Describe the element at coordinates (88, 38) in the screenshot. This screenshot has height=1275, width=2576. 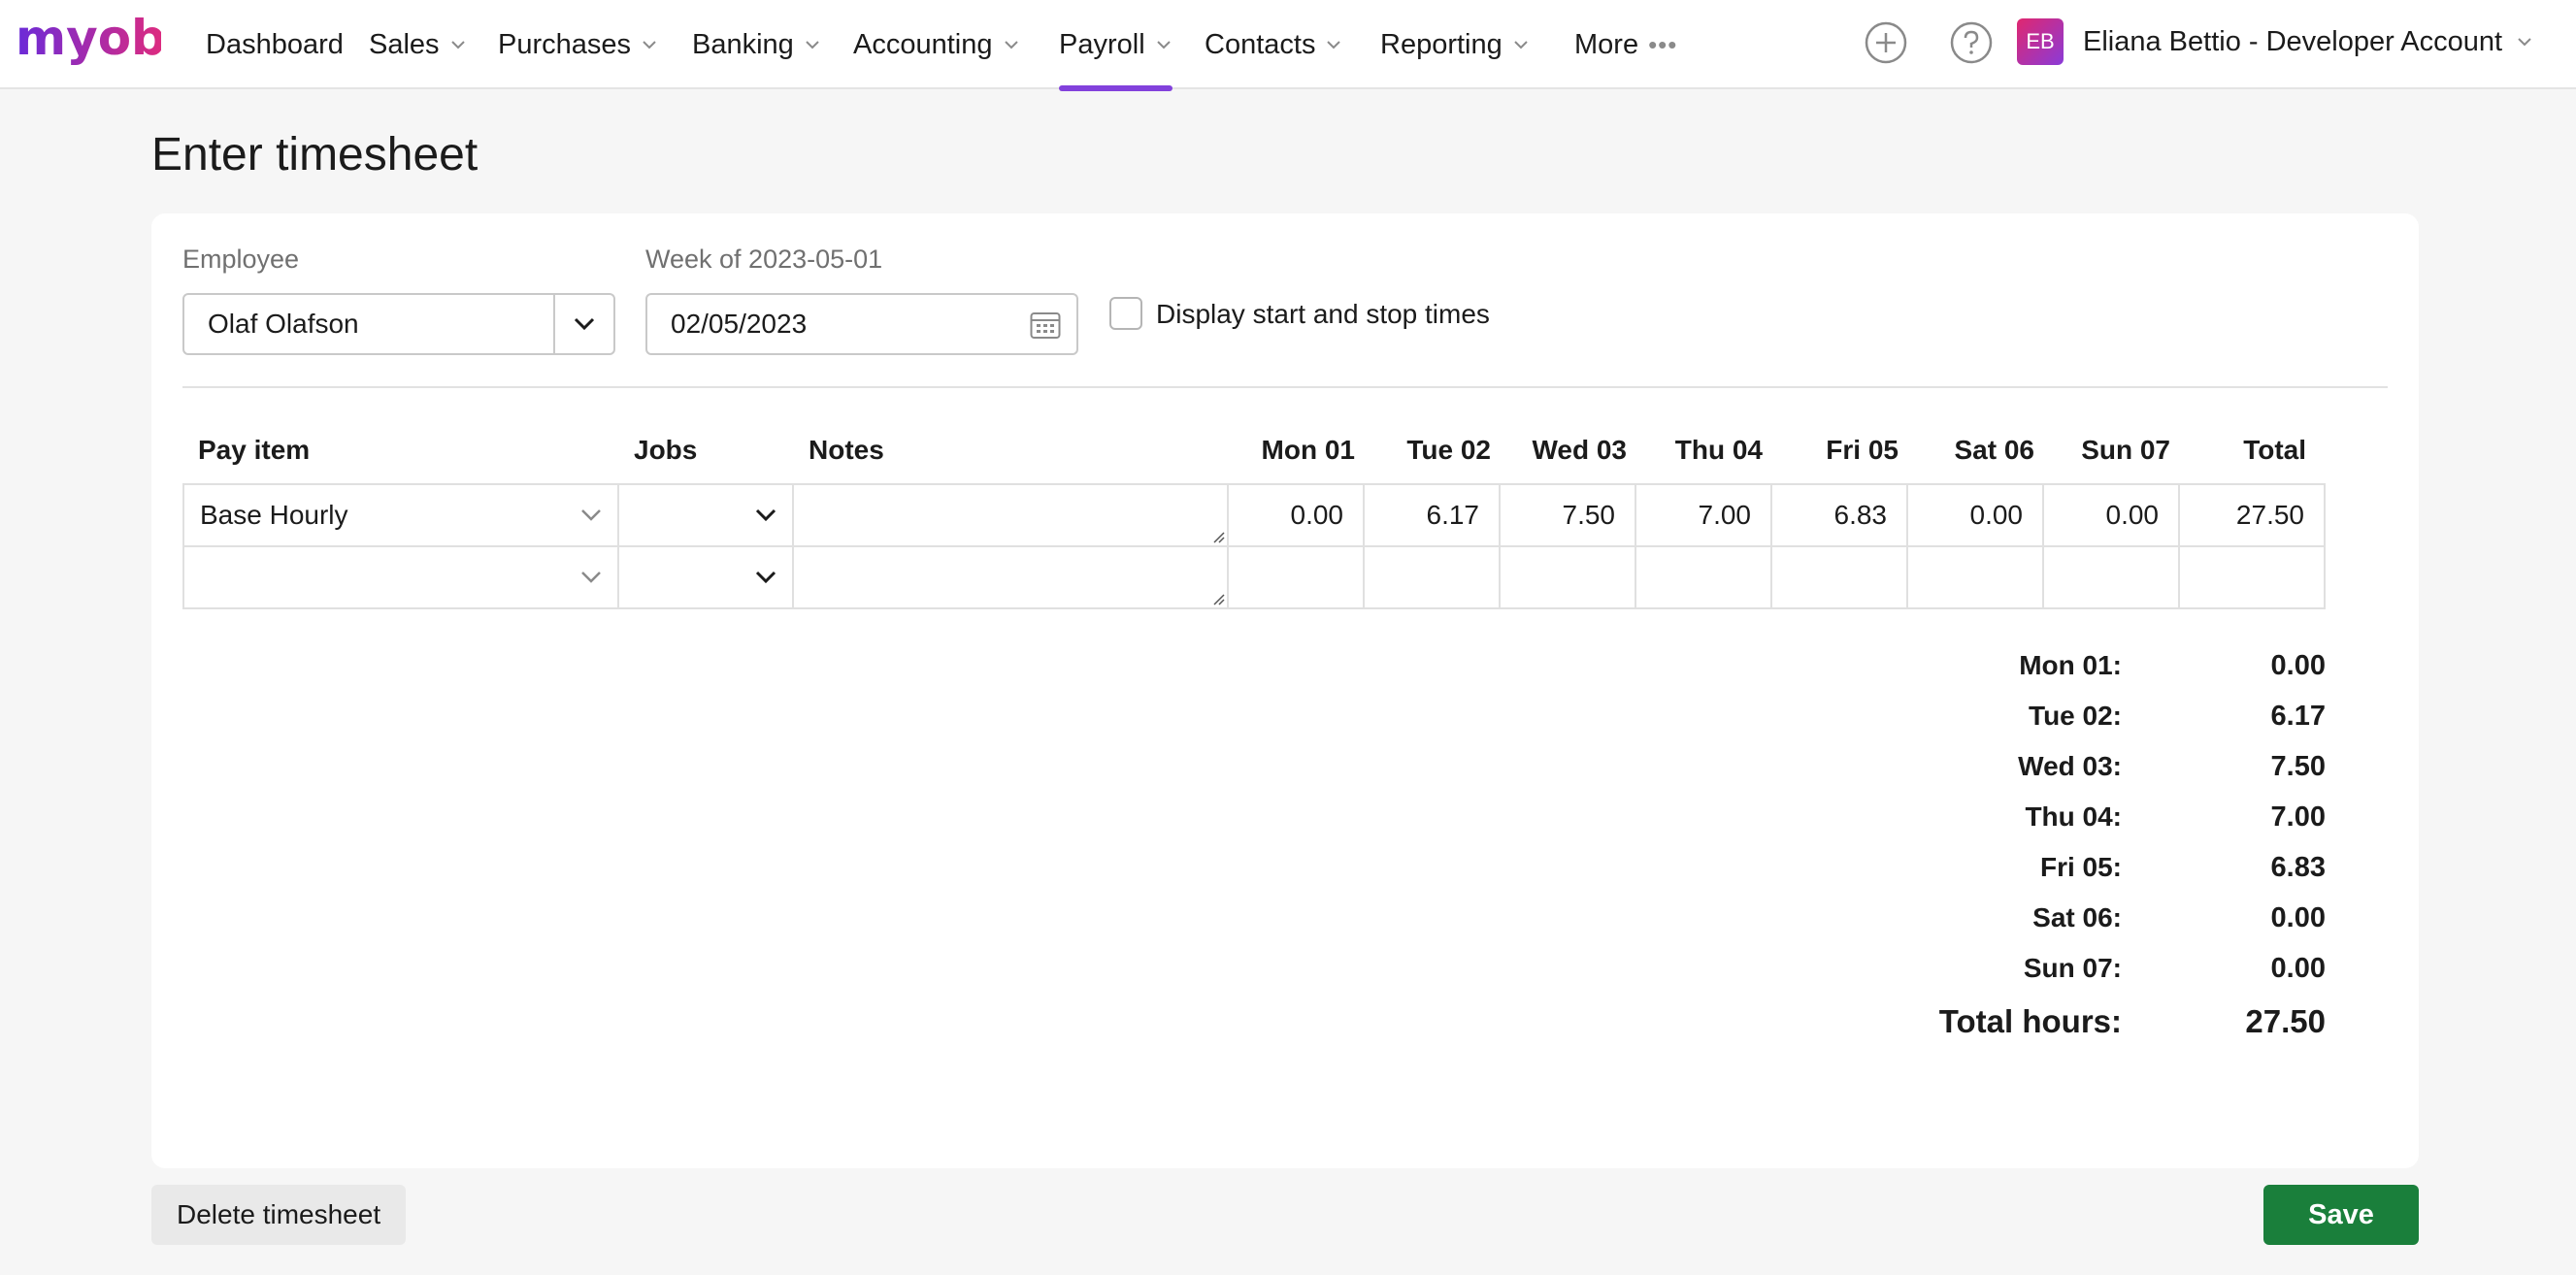
I see `logo-text: myob` at that location.